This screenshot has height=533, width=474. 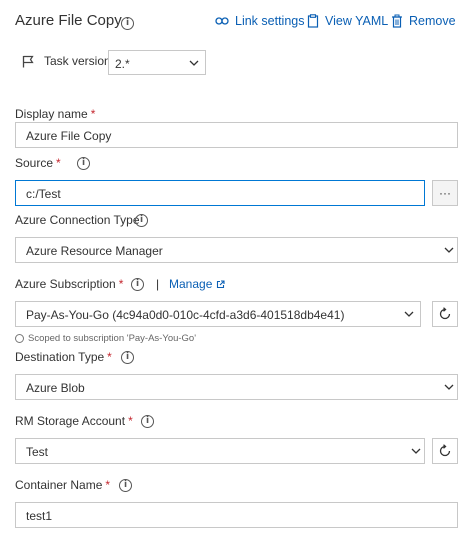 What do you see at coordinates (222, 21) in the screenshot?
I see `link-icon` at bounding box center [222, 21].